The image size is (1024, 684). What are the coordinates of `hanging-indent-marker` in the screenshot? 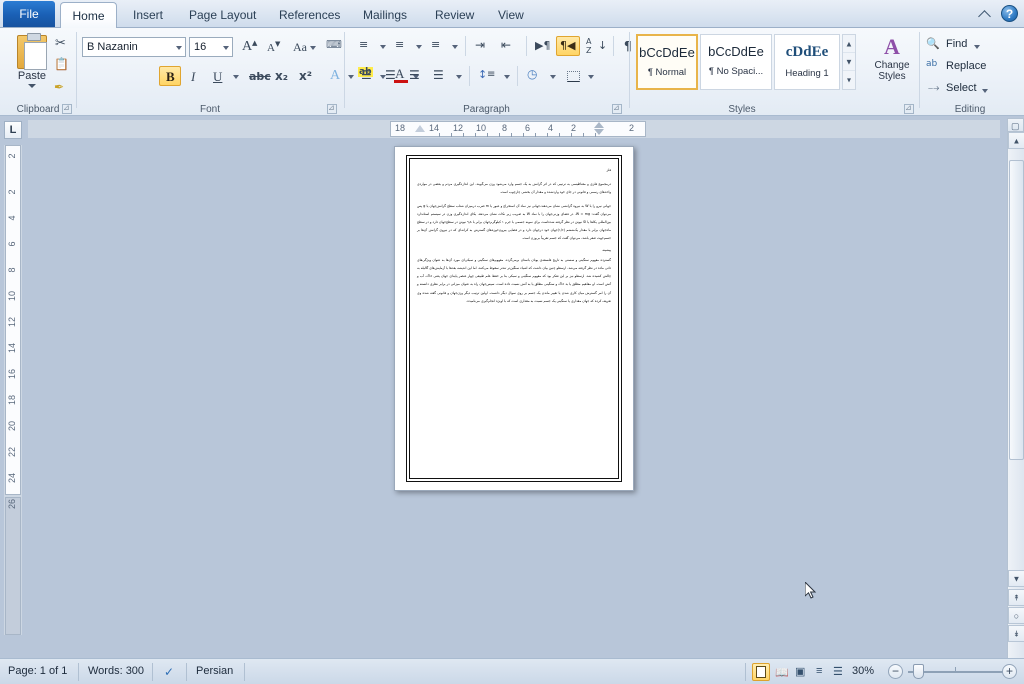 It's located at (599, 132).